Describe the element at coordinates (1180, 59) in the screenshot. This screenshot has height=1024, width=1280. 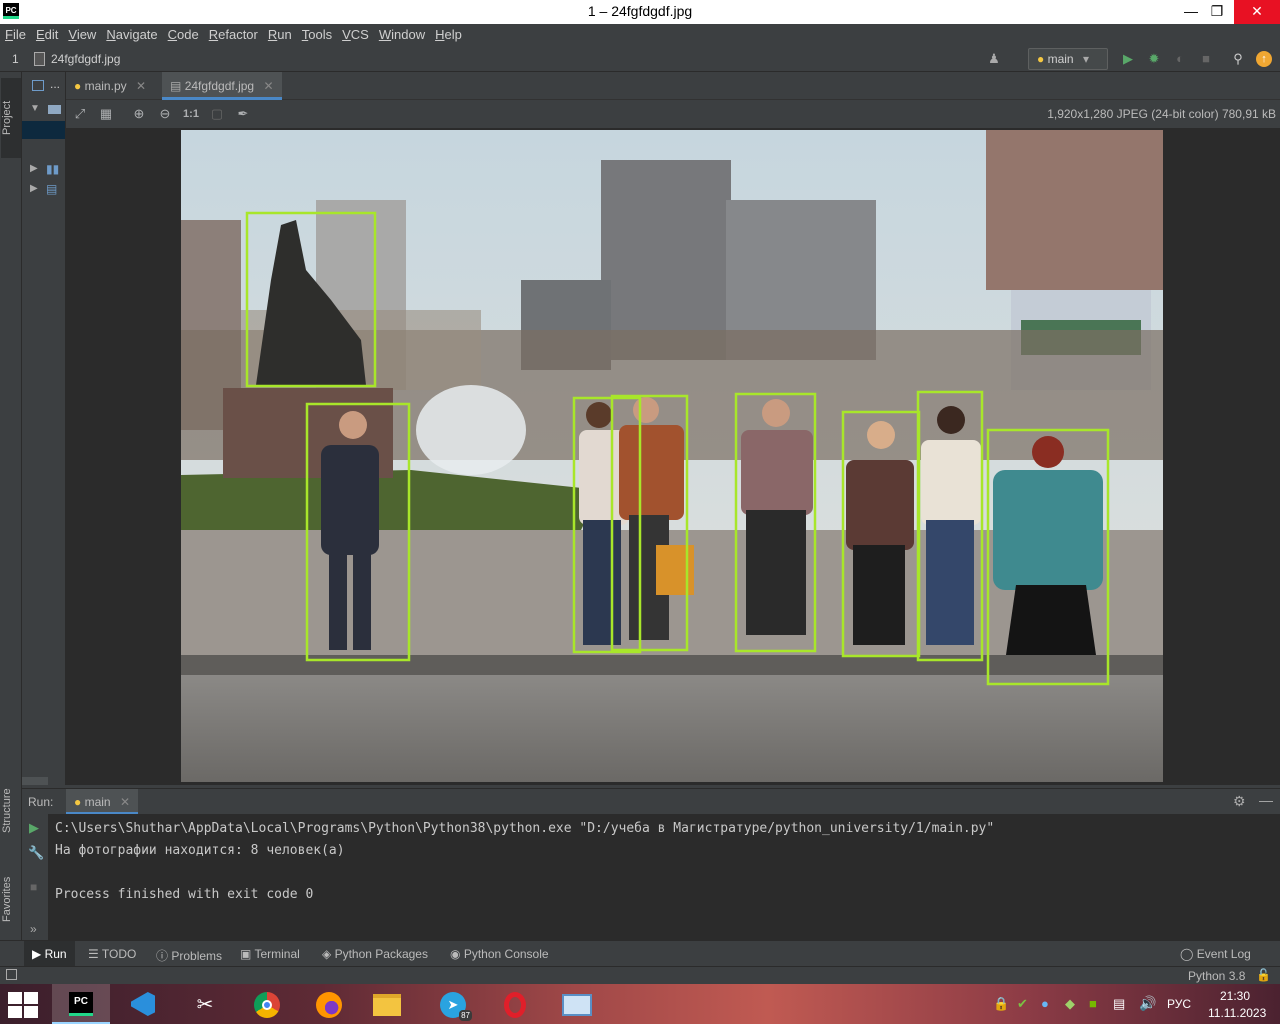
I see `coverage-icon: ◐` at that location.